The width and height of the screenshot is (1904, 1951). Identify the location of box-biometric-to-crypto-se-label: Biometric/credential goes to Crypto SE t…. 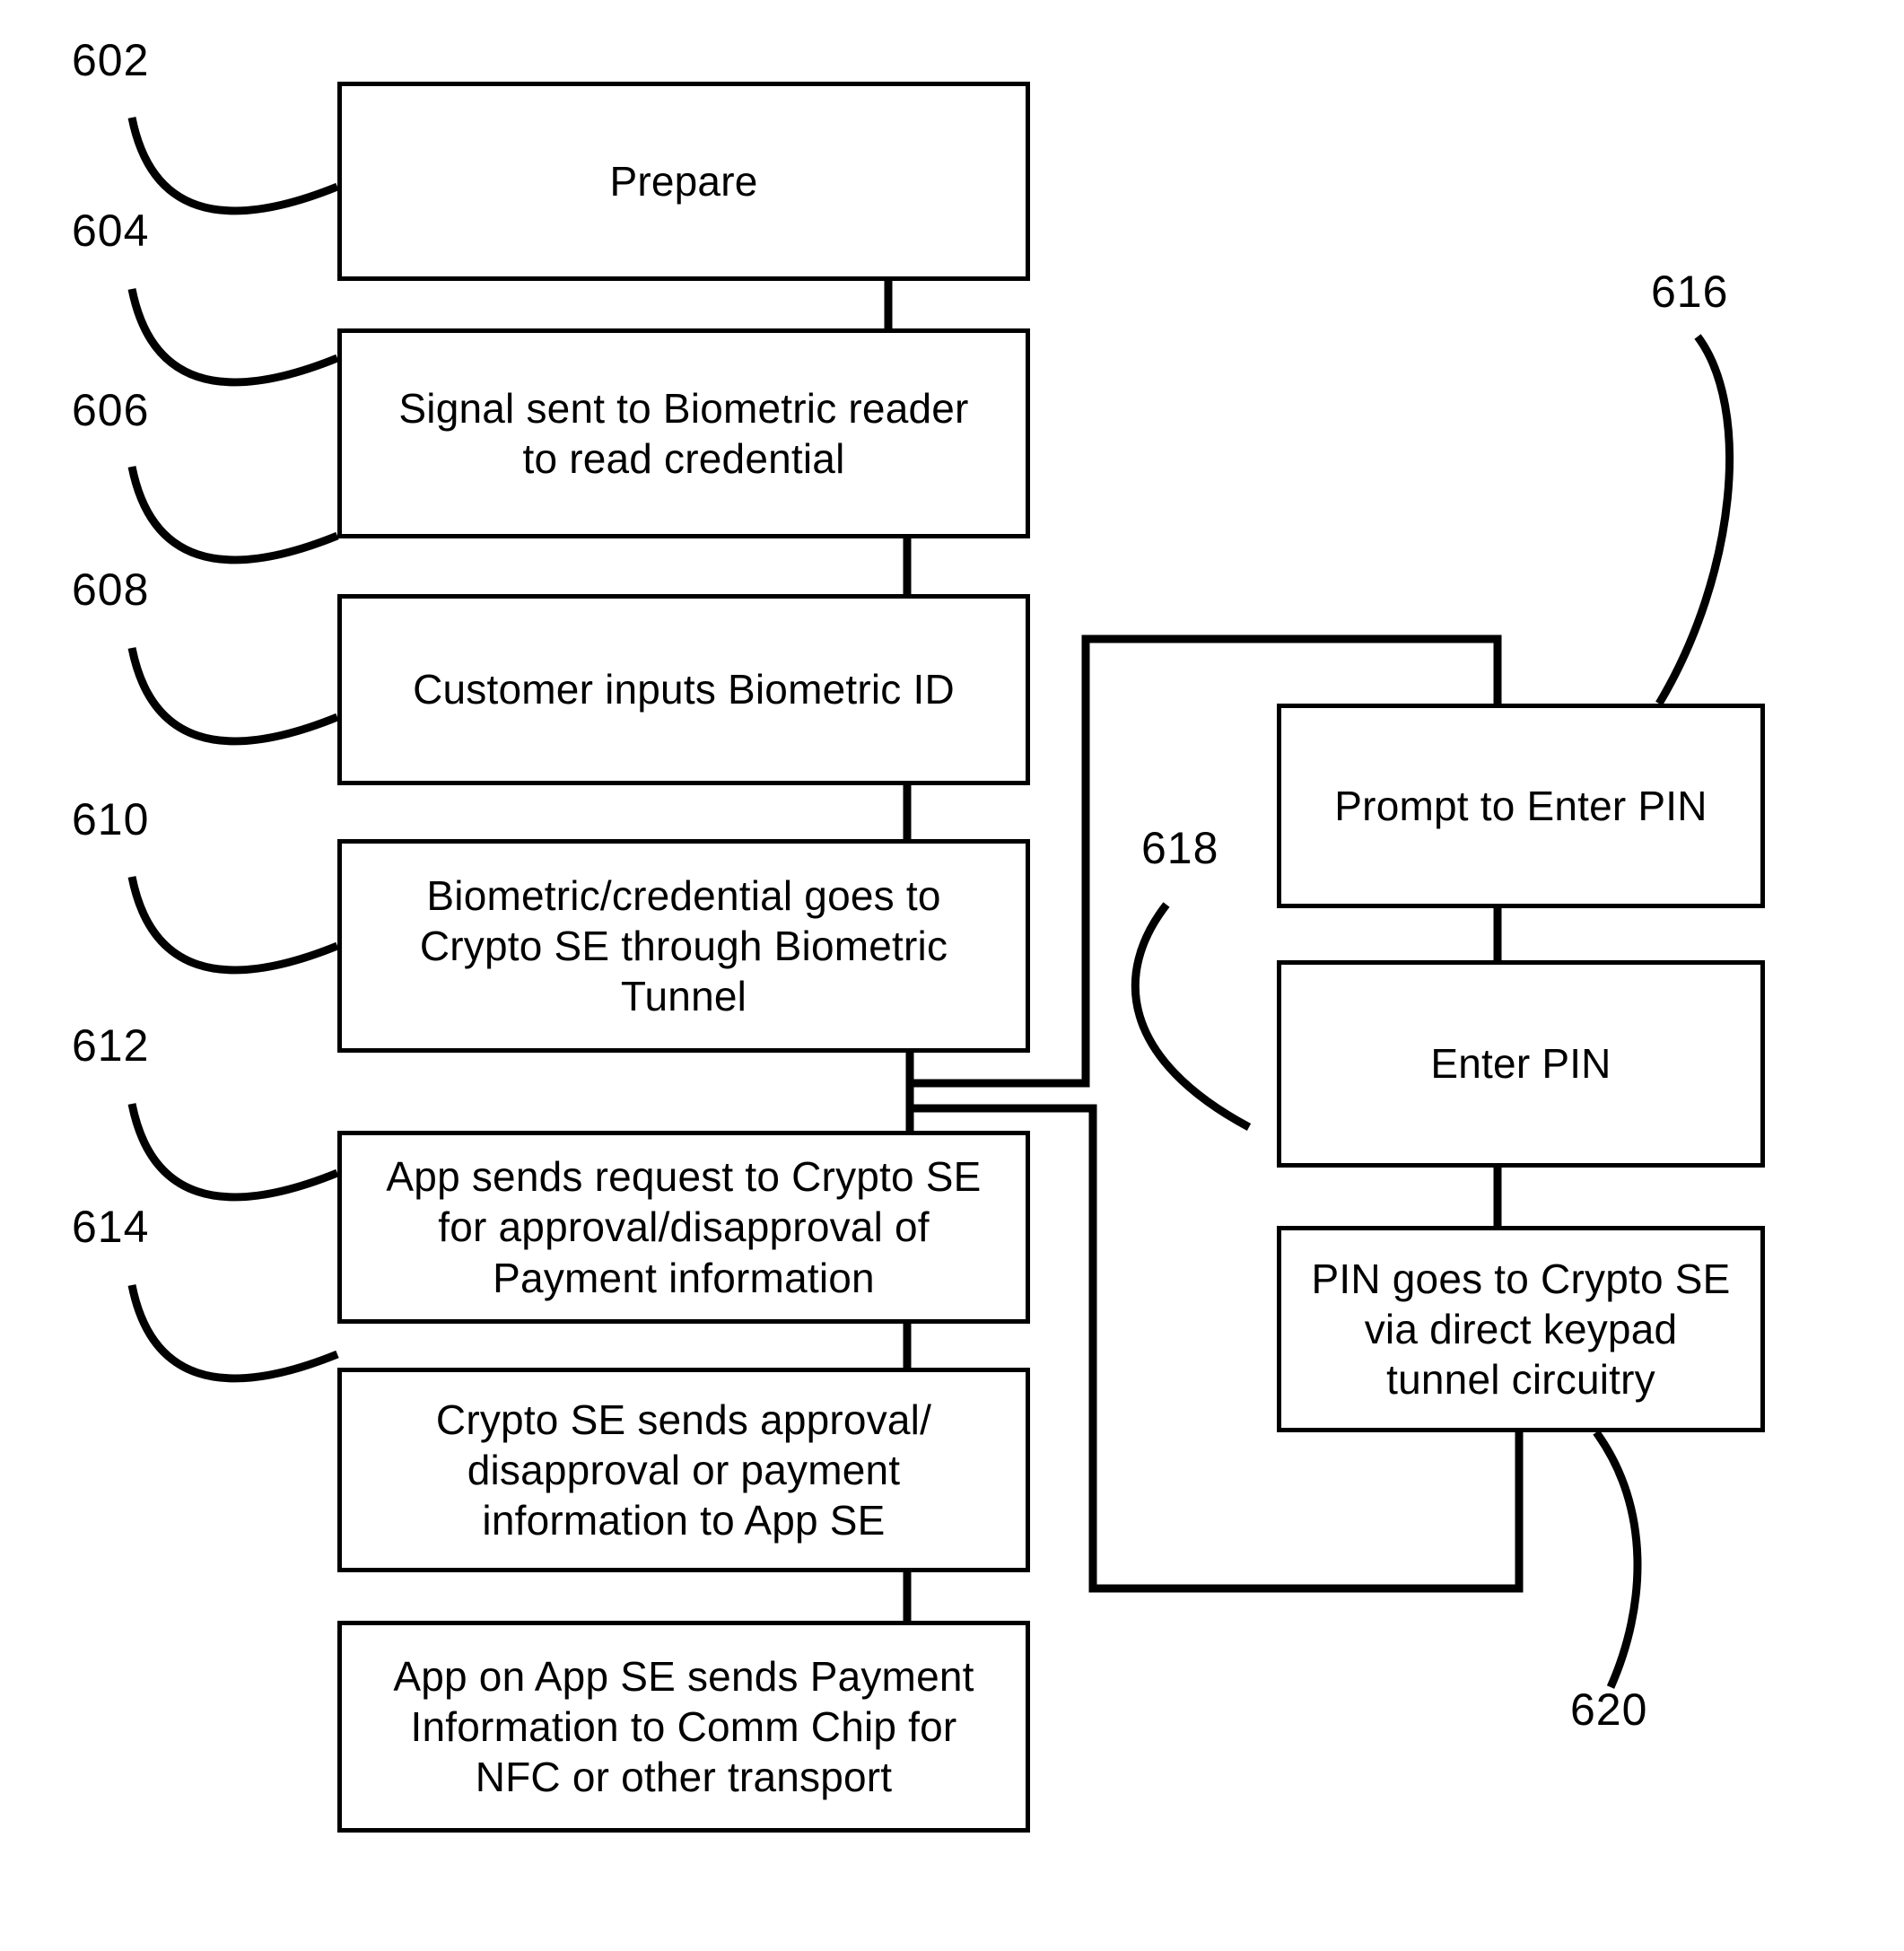
(684, 945).